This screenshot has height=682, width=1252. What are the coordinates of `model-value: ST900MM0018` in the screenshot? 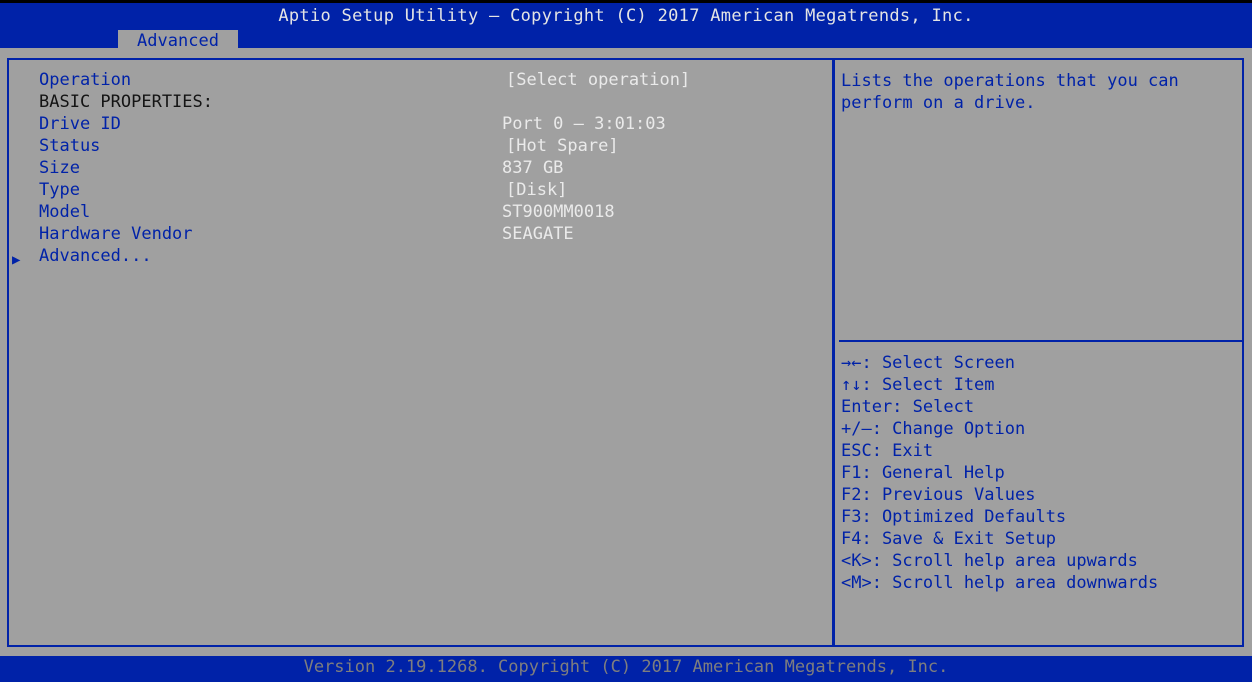 It's located at (558, 212).